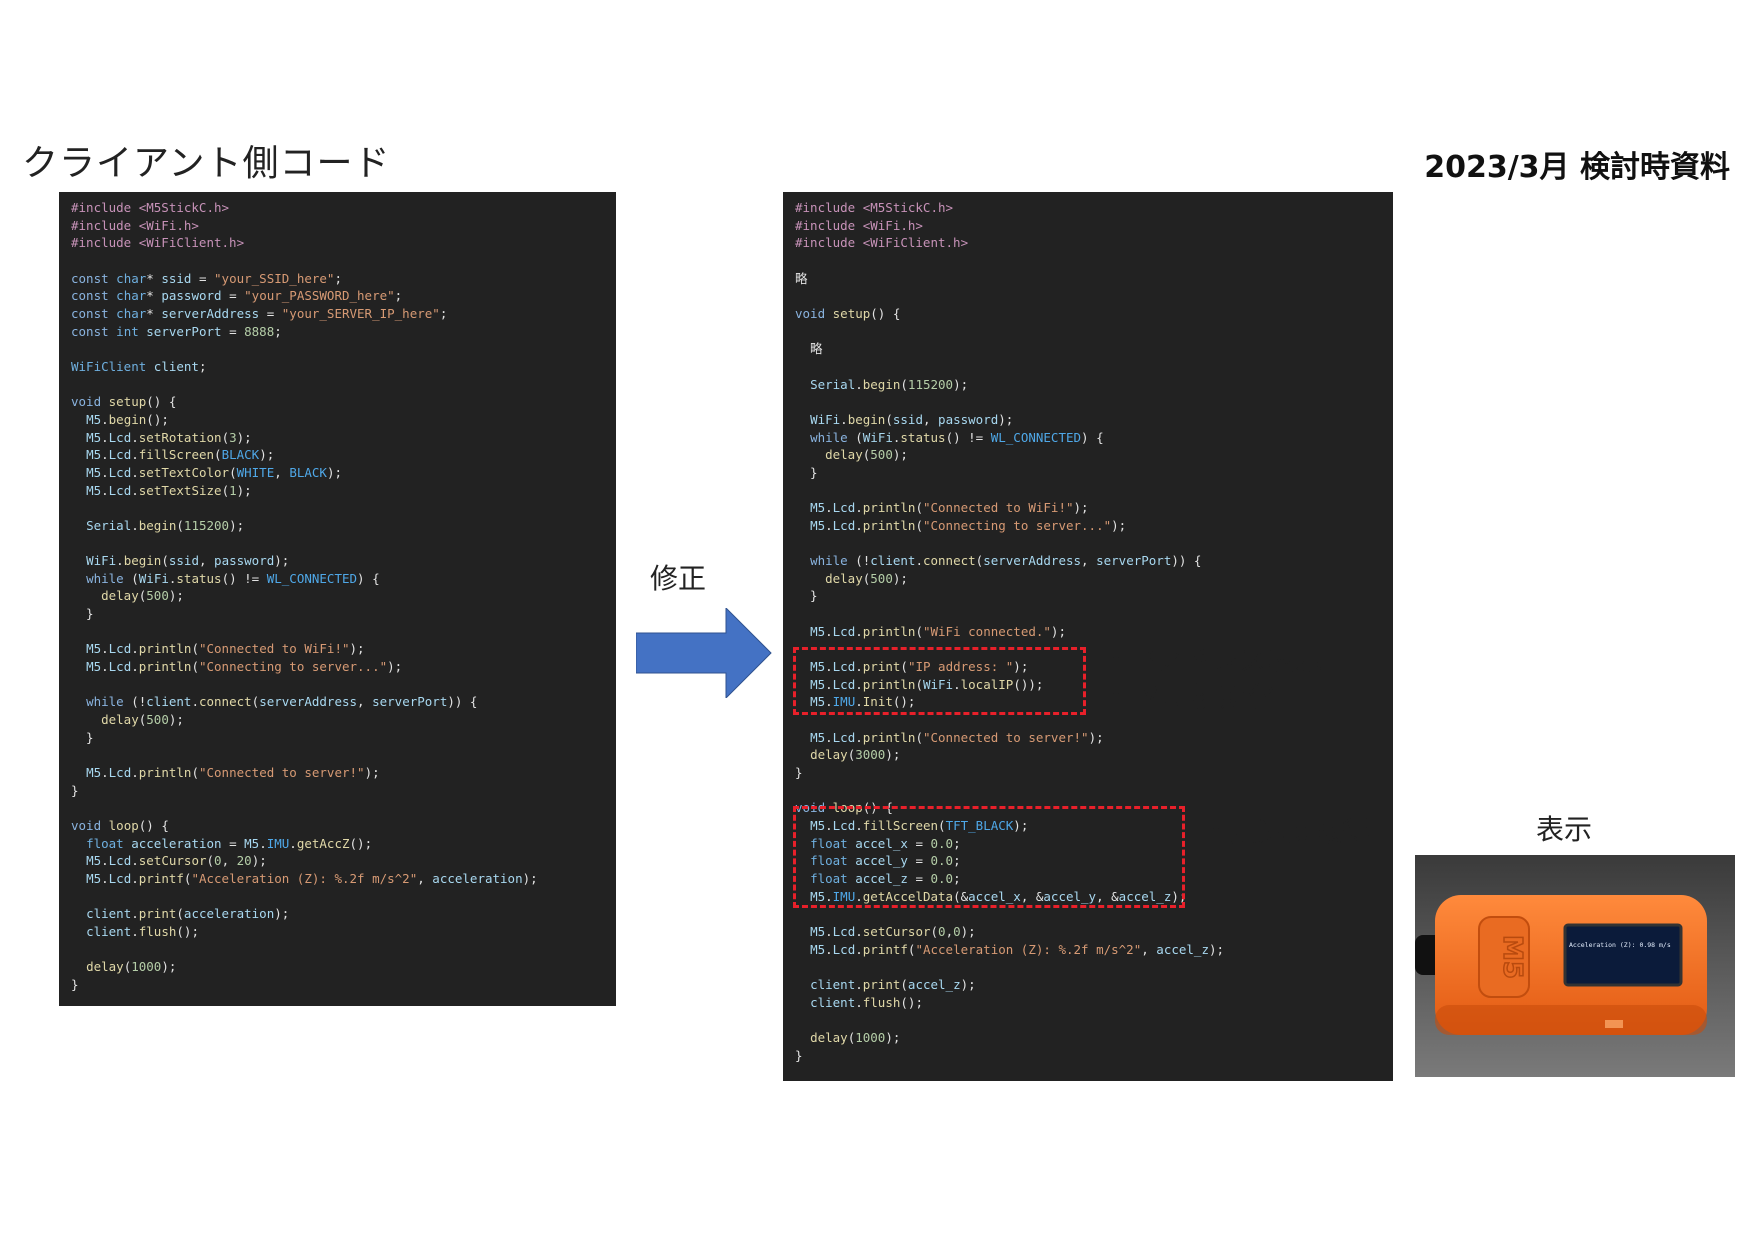 This screenshot has width=1754, height=1240. I want to click on code-line: float acceleration = M5.IMU.getAccZ();, so click(229, 843).